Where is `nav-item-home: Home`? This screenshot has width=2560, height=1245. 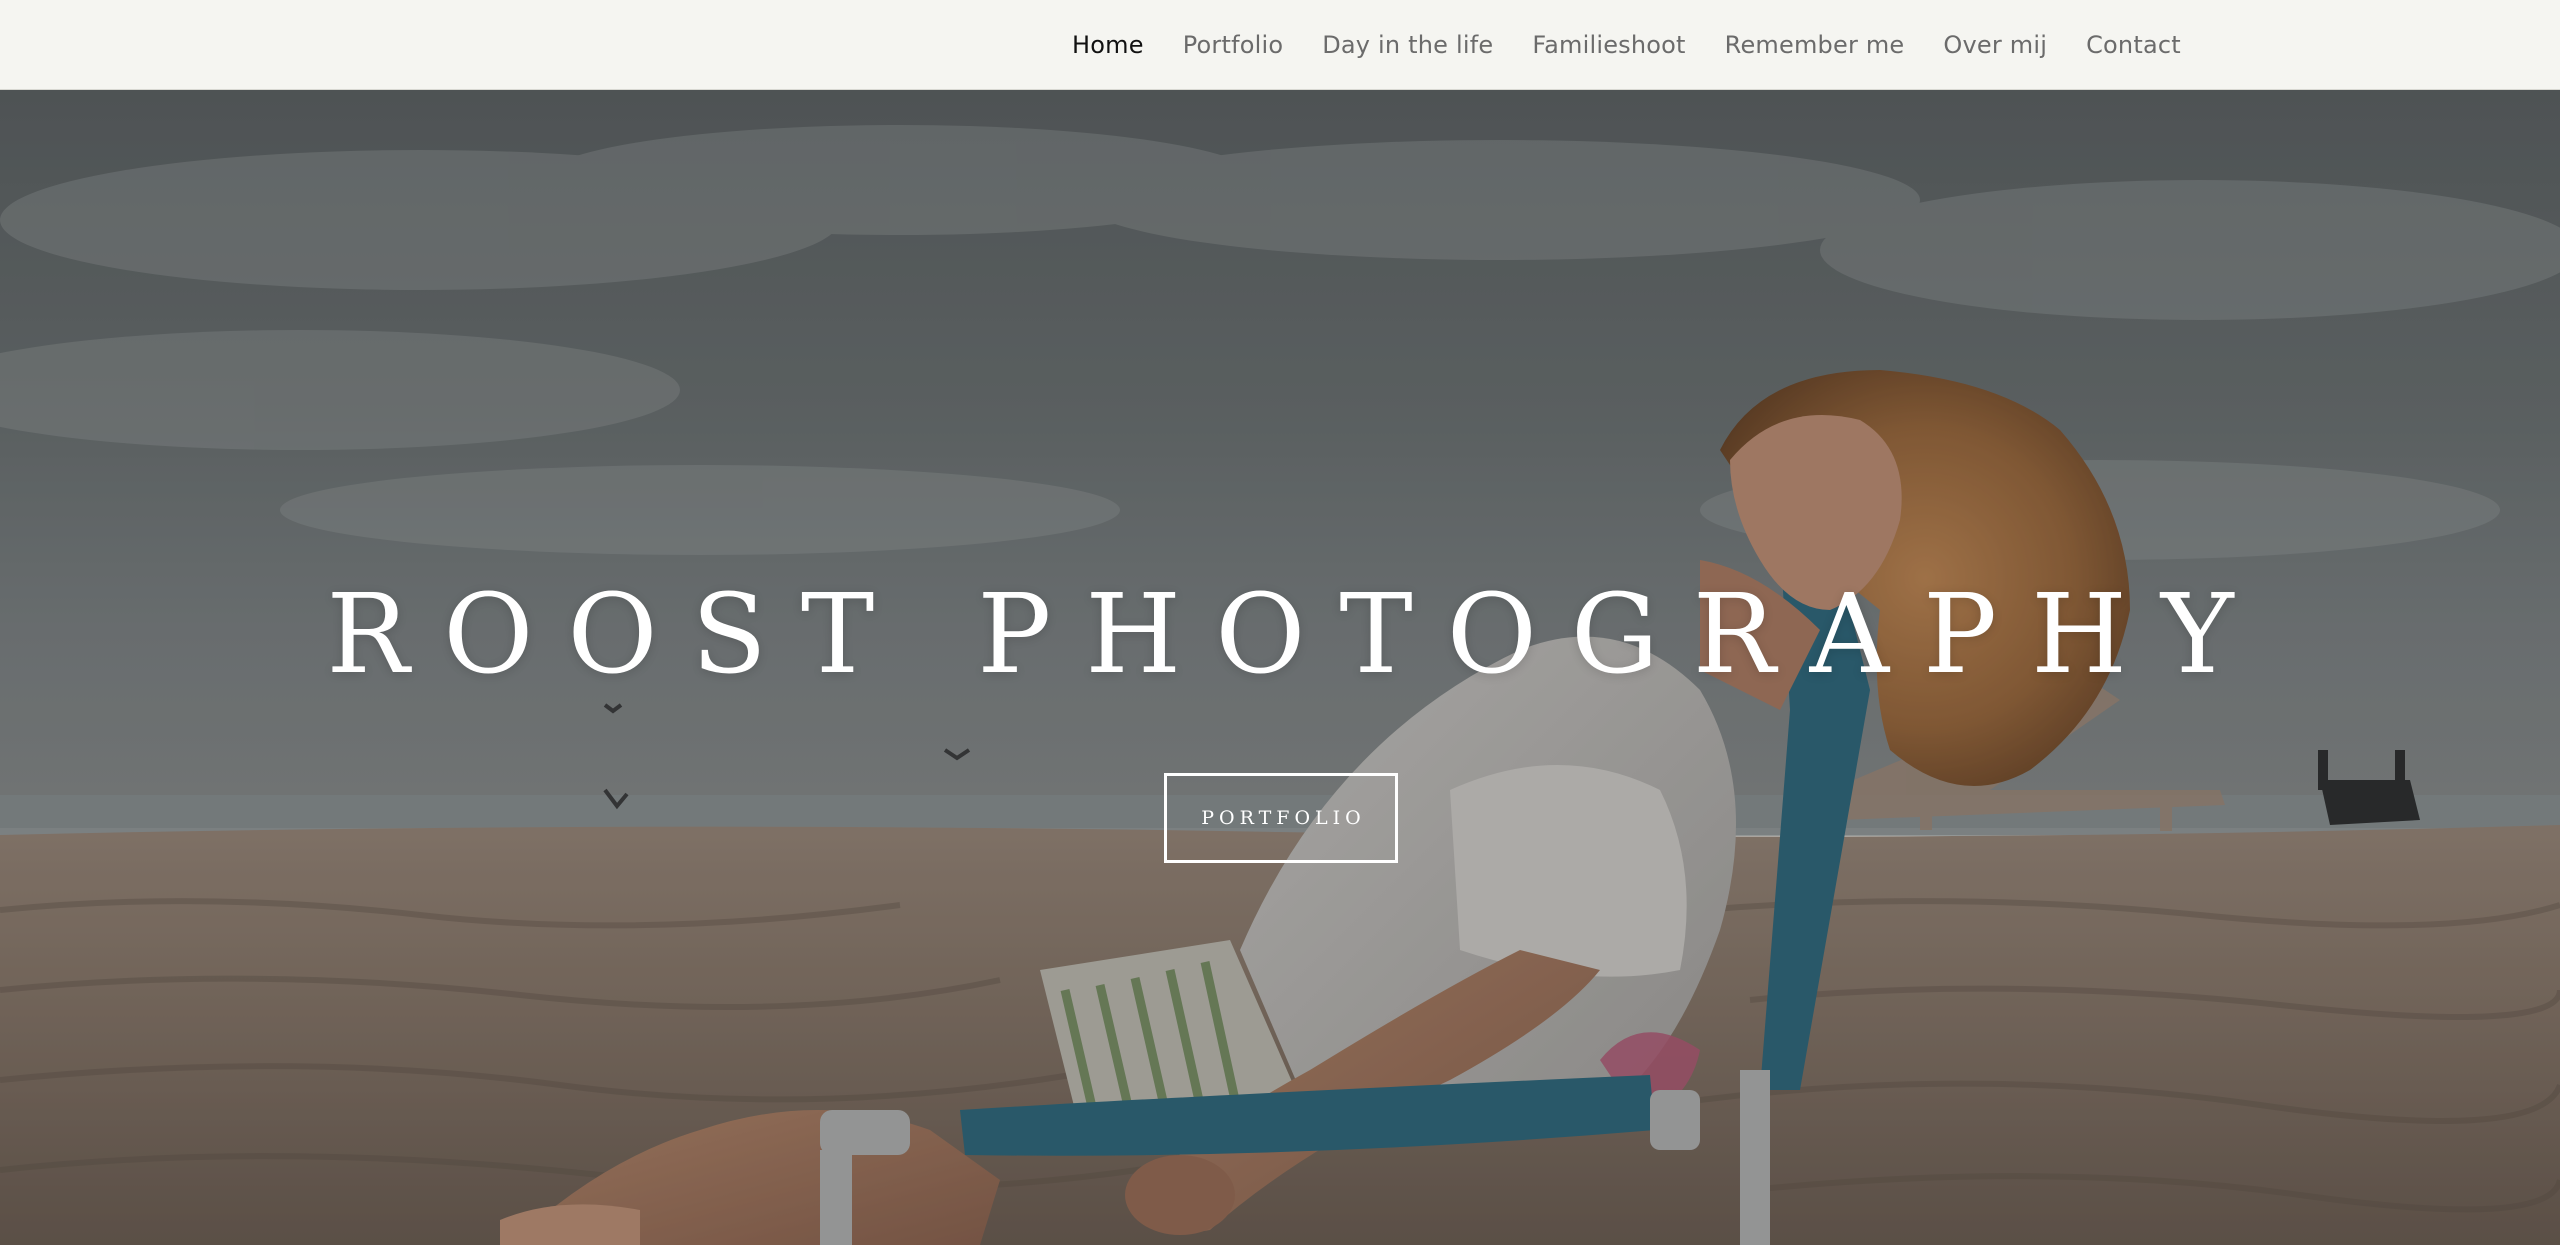 nav-item-home: Home is located at coordinates (1108, 45).